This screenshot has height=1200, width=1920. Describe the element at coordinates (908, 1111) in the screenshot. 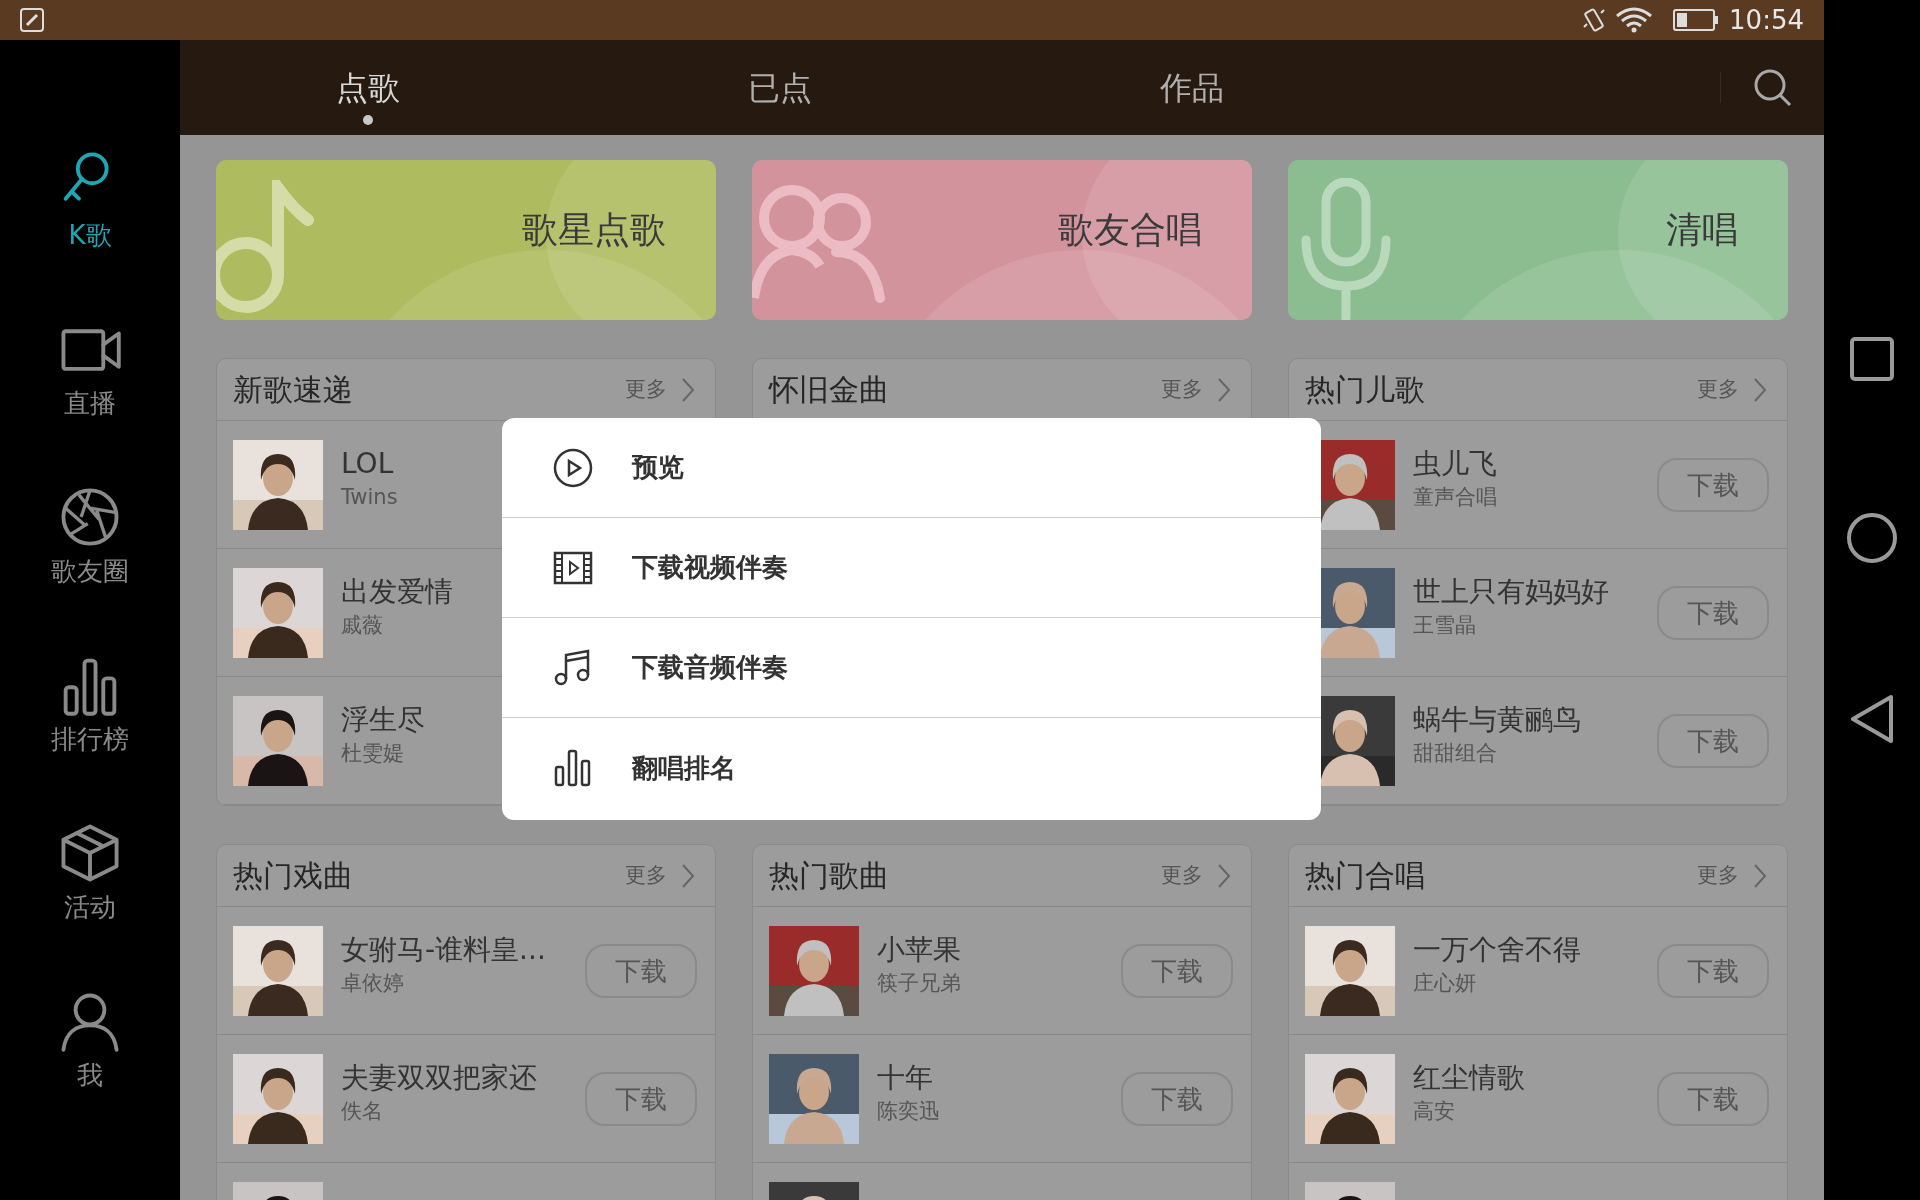

I see `artist-name: 陈奕迅` at that location.